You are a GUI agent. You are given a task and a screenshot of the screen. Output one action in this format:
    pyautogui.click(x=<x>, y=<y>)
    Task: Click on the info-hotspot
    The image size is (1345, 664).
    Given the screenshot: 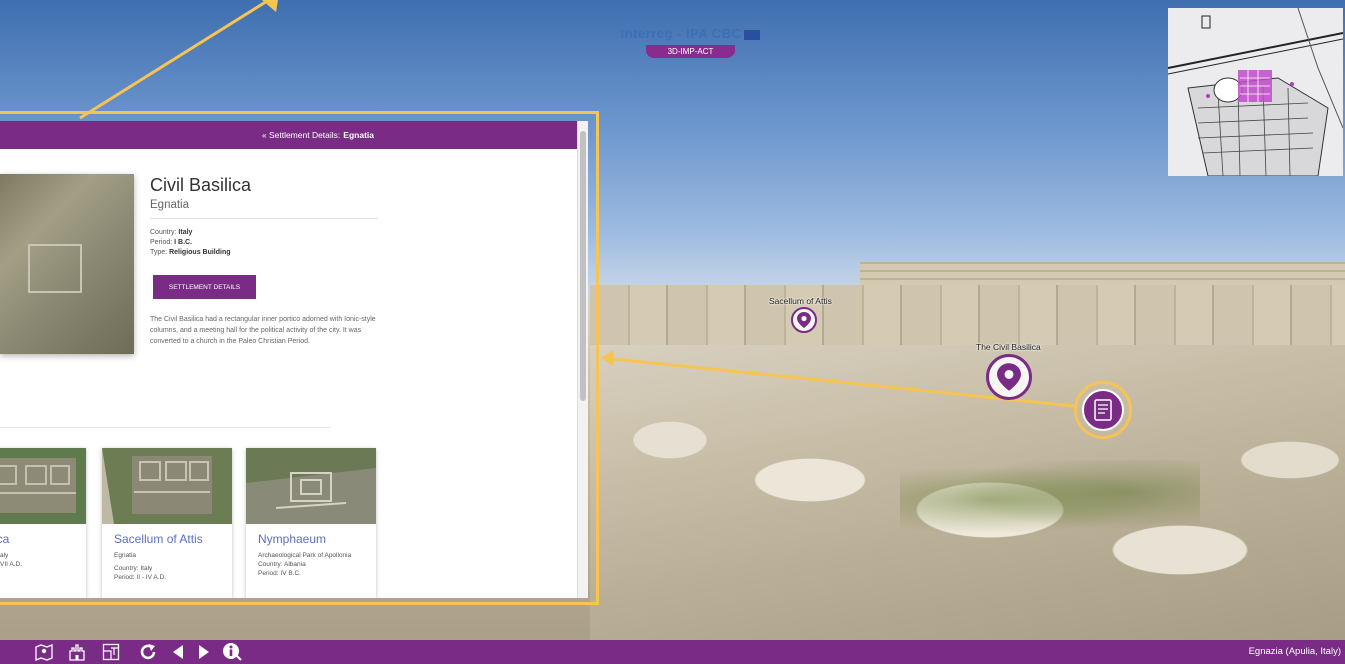 What is the action you would take?
    pyautogui.click(x=1103, y=410)
    